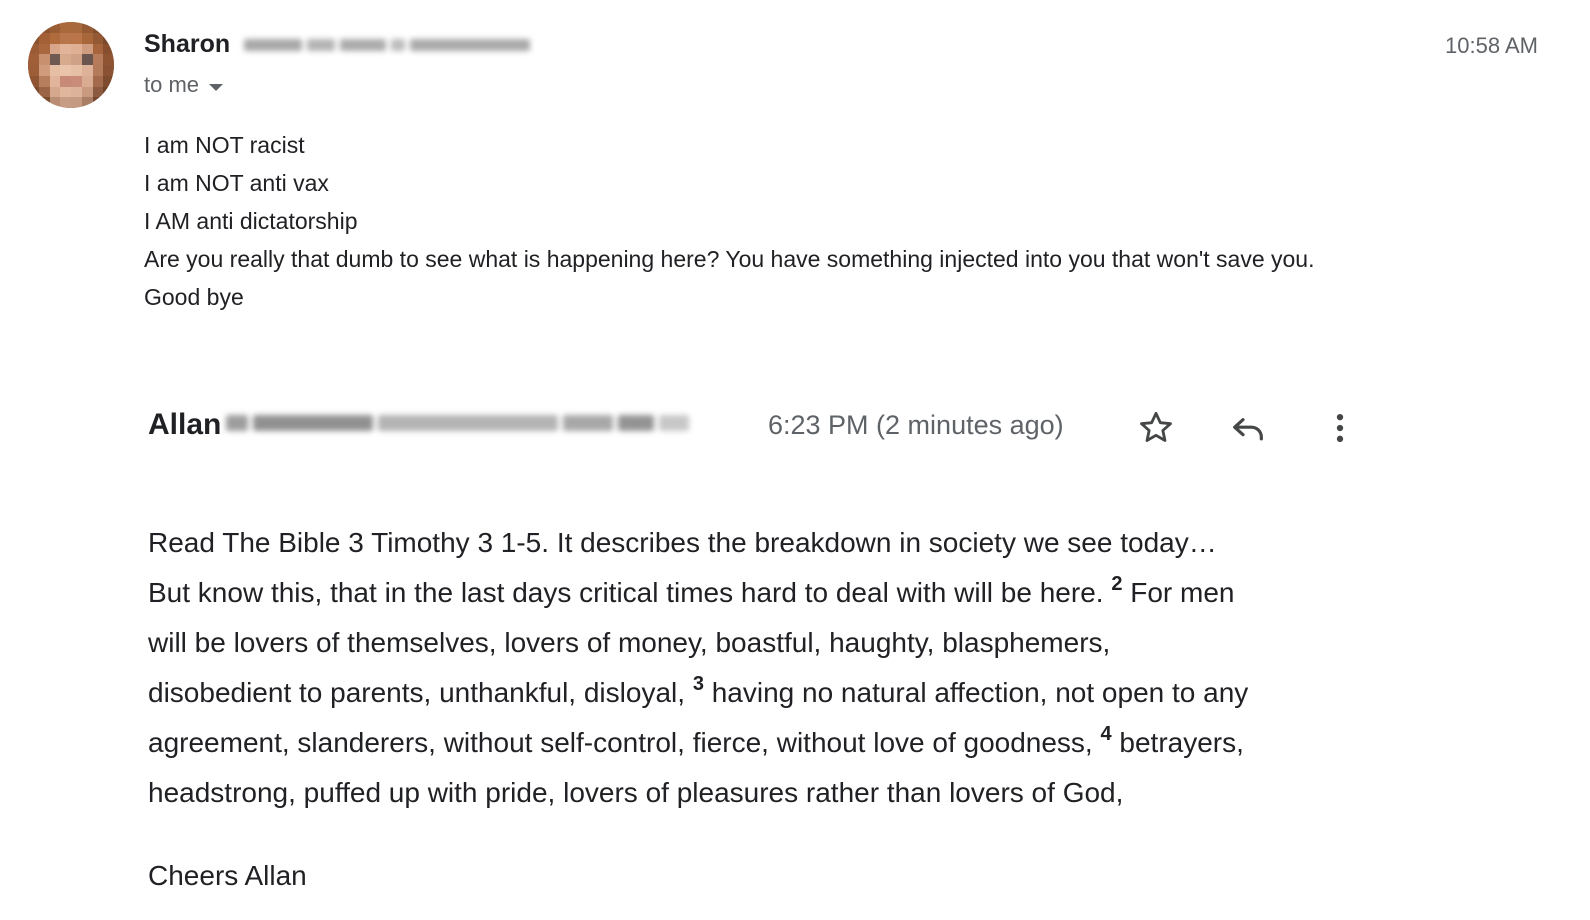 The width and height of the screenshot is (1590, 920). I want to click on body-line: I am NOT racist, so click(224, 145).